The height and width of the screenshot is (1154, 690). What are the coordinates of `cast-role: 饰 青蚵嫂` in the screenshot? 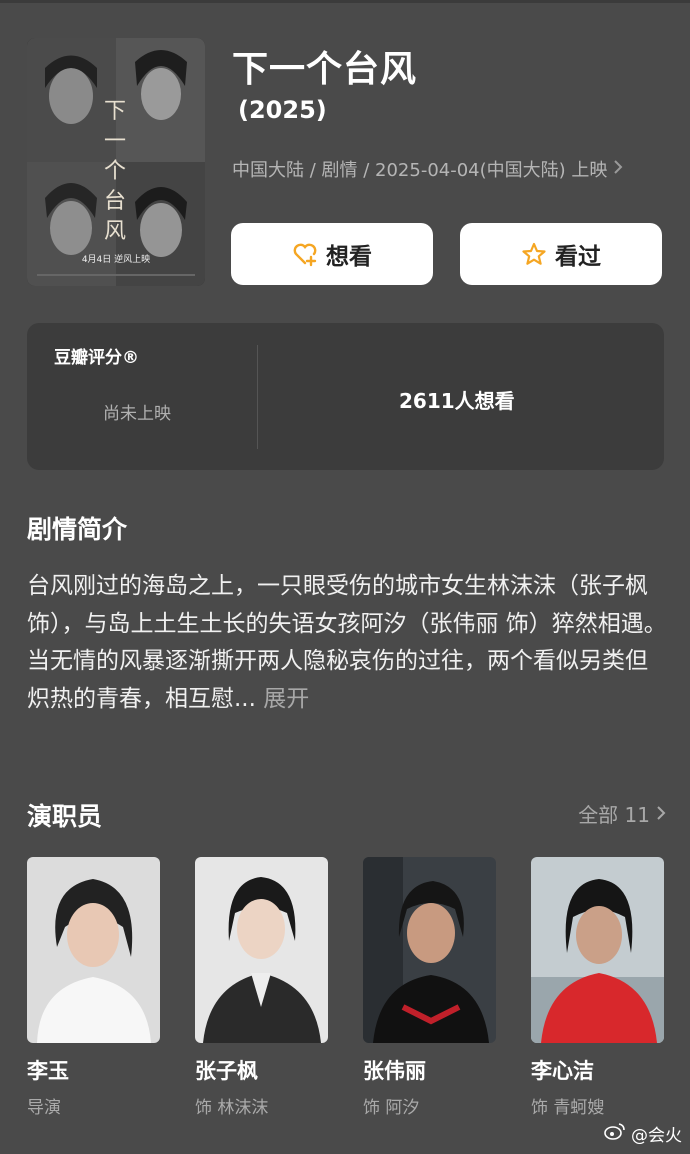 It's located at (568, 1108).